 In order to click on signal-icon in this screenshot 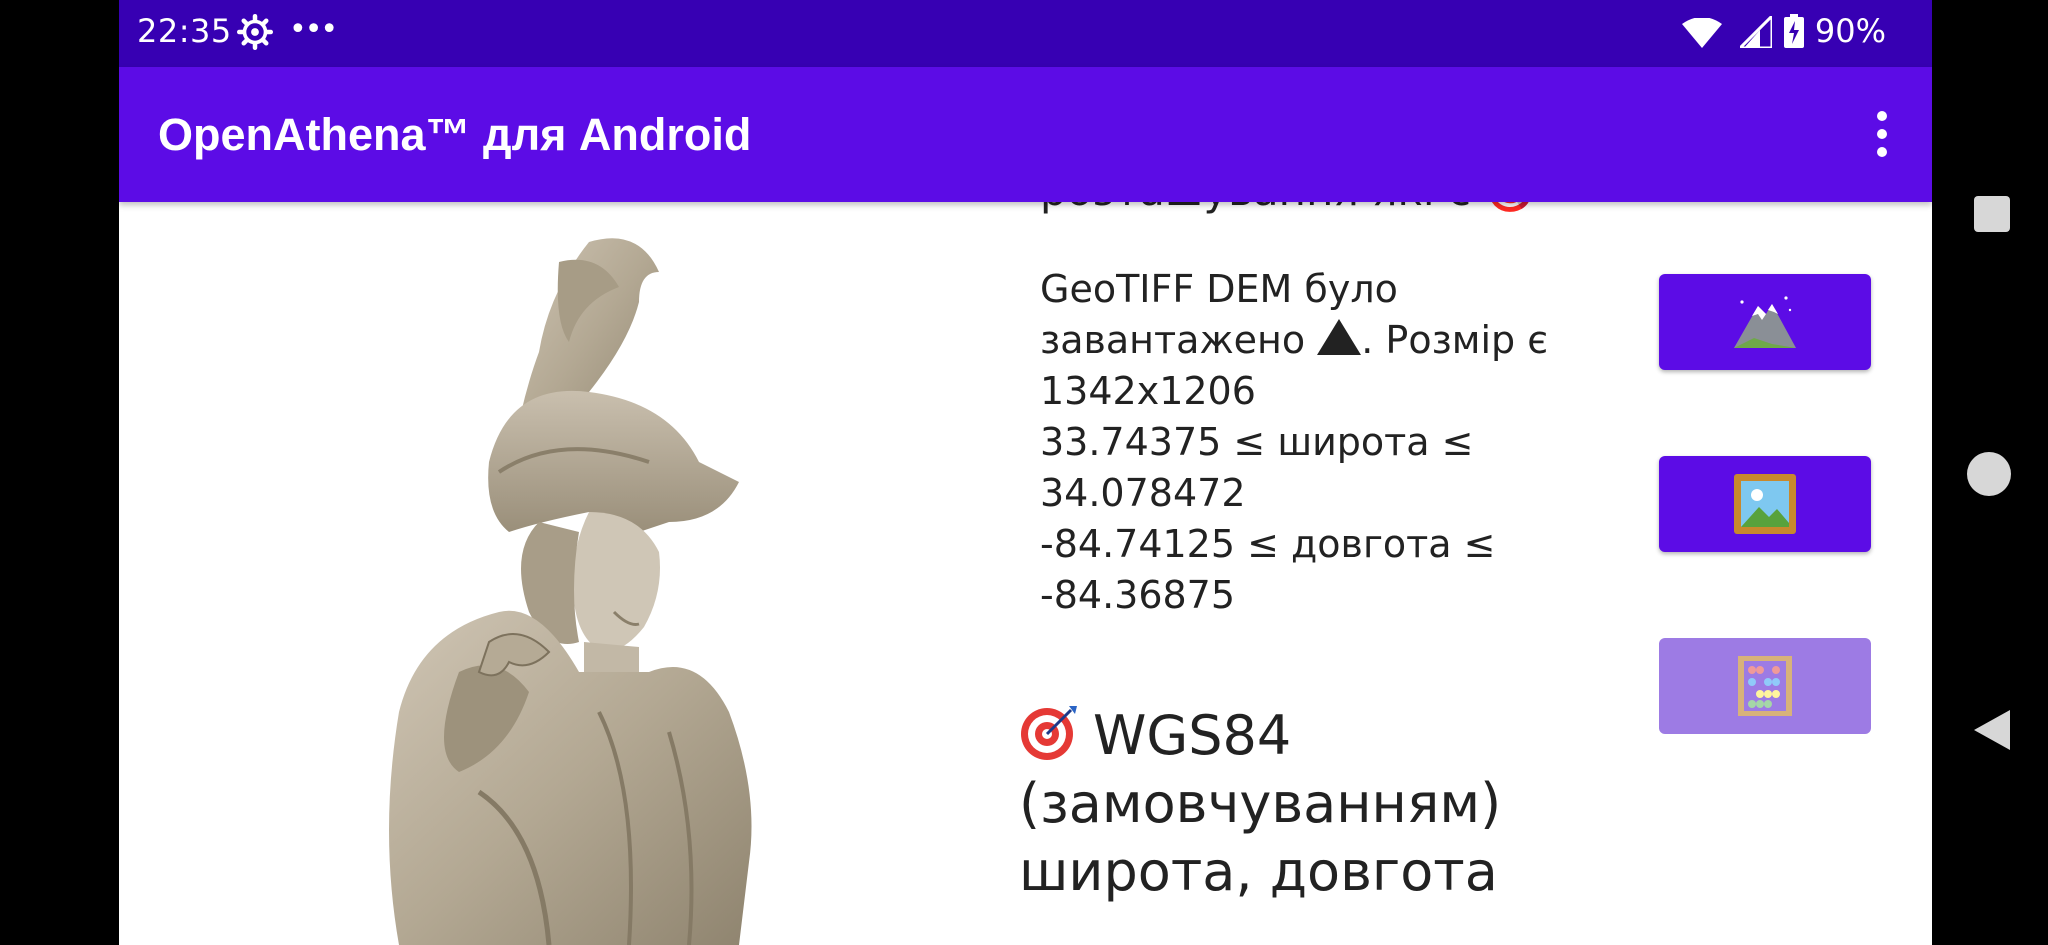, I will do `click(1756, 32)`.